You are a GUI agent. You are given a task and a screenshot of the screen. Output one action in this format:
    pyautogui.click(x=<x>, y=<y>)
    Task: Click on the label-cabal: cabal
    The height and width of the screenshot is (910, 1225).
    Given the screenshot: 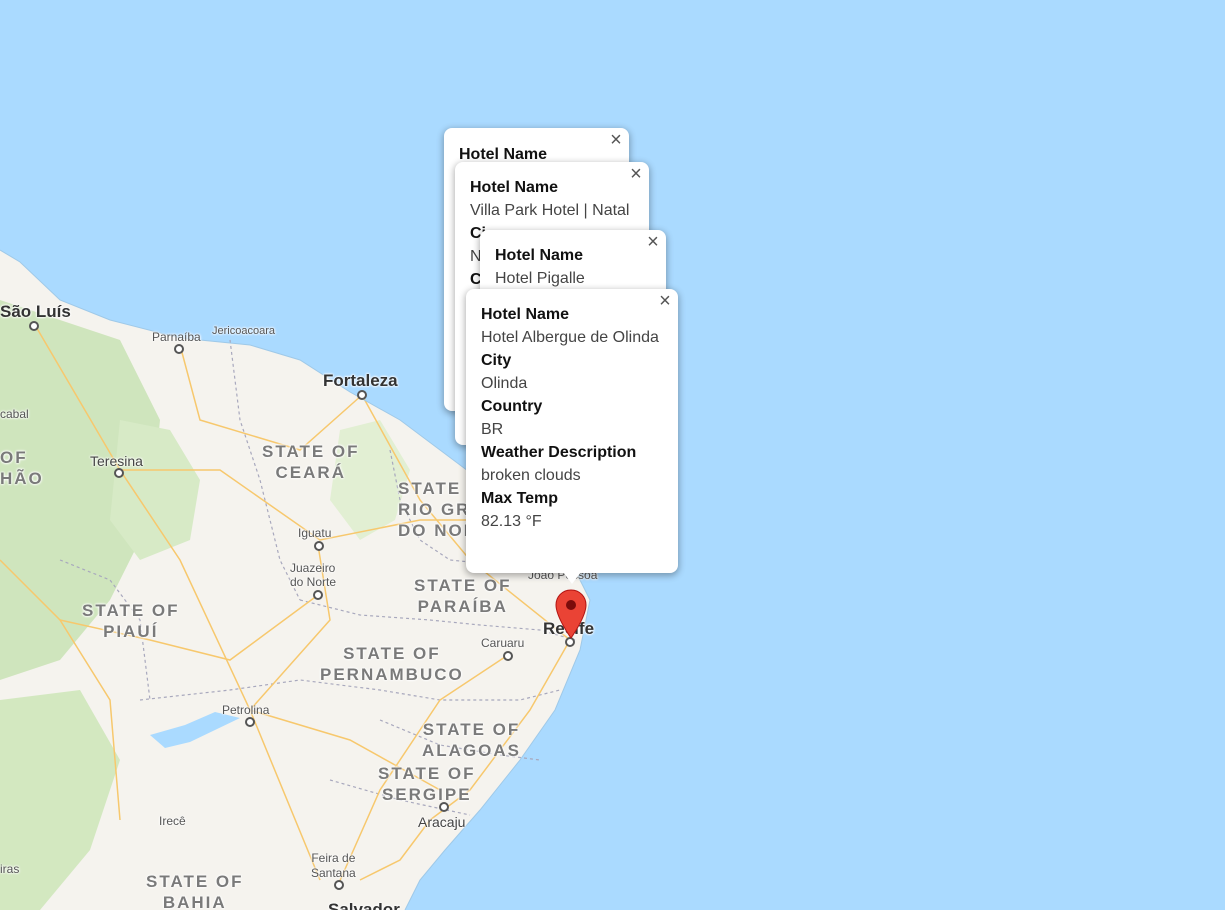 What is the action you would take?
    pyautogui.click(x=14, y=414)
    